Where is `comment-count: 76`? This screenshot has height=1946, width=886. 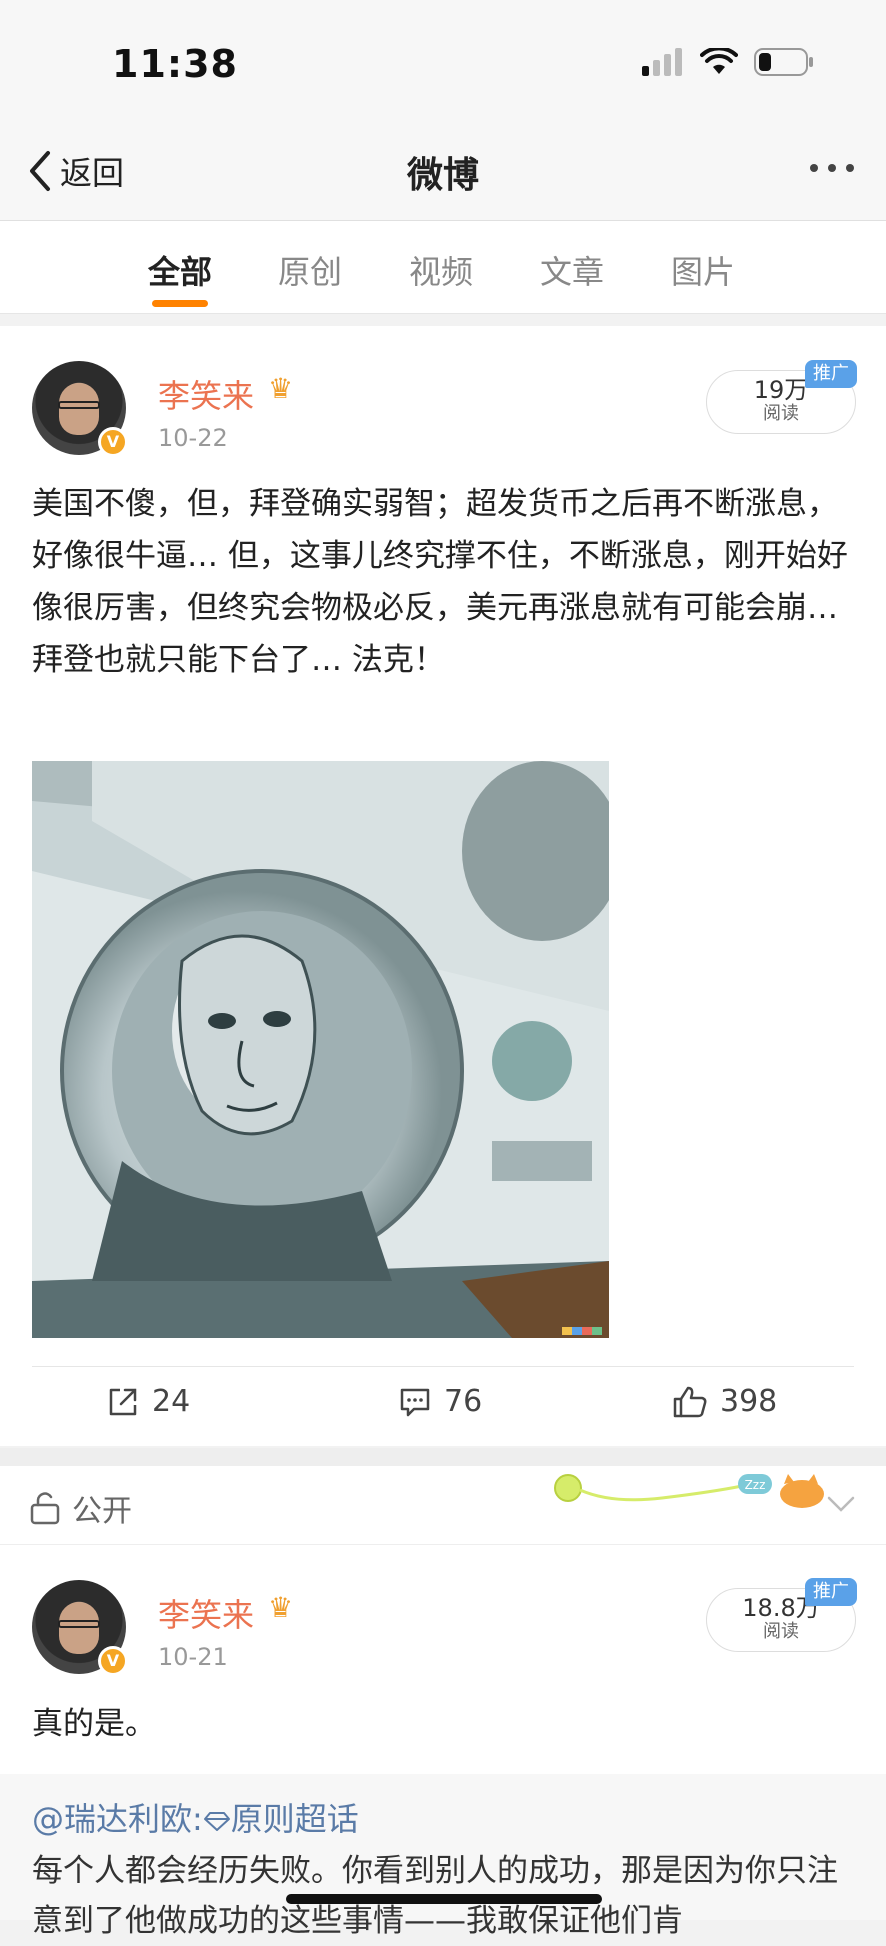 comment-count: 76 is located at coordinates (463, 1401).